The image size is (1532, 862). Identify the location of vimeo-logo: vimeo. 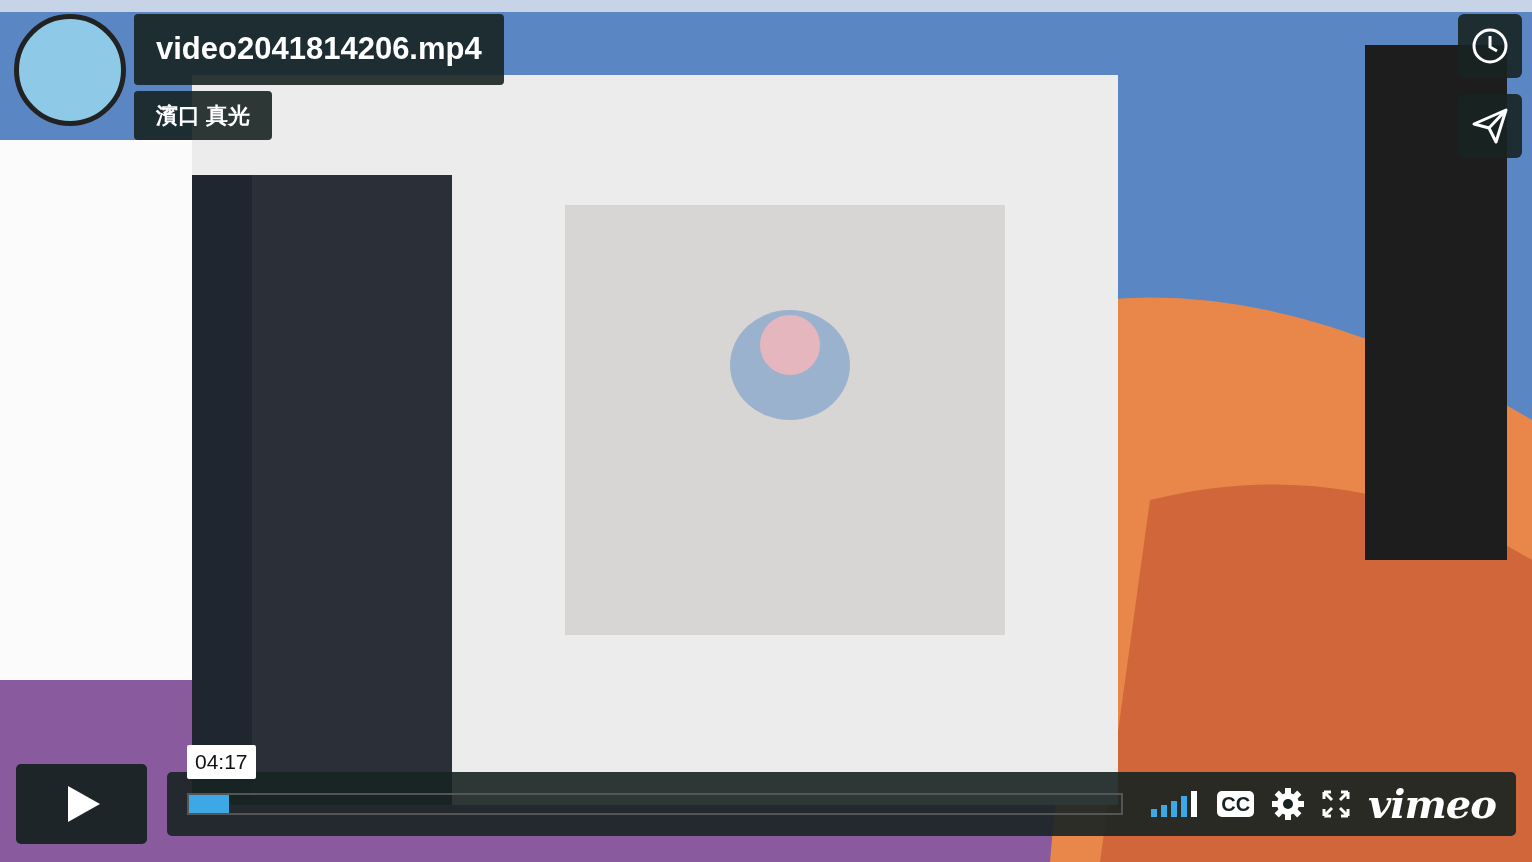
(1432, 804).